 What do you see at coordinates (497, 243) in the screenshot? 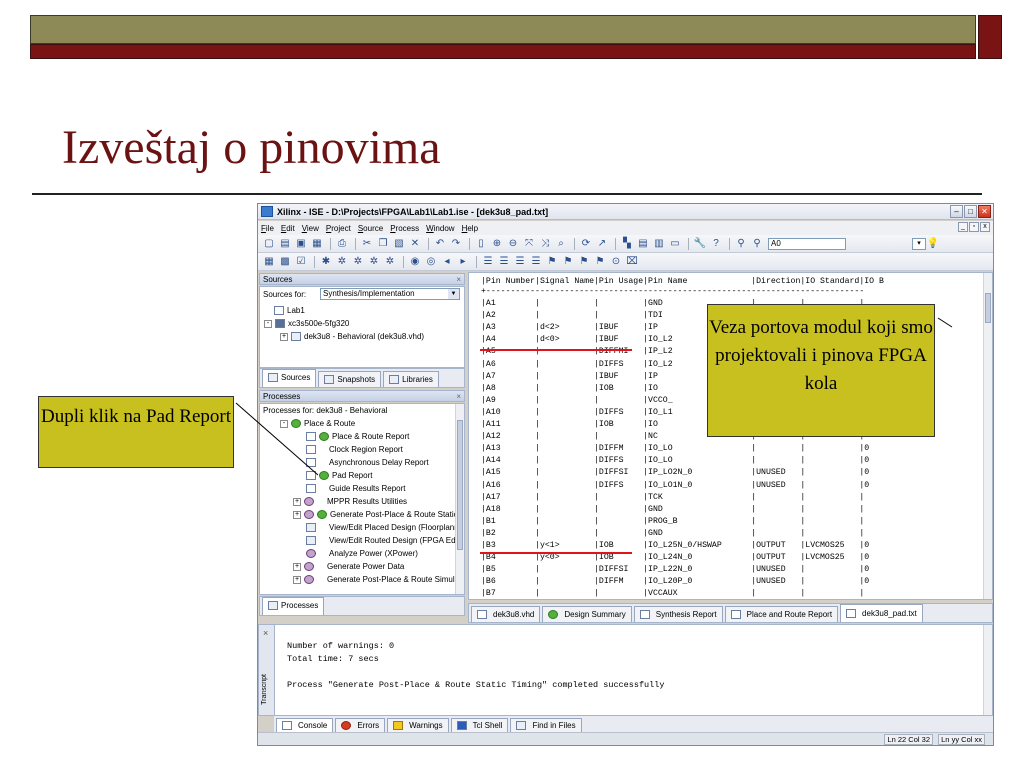
I see `zoom-in-icon: ⊕` at bounding box center [497, 243].